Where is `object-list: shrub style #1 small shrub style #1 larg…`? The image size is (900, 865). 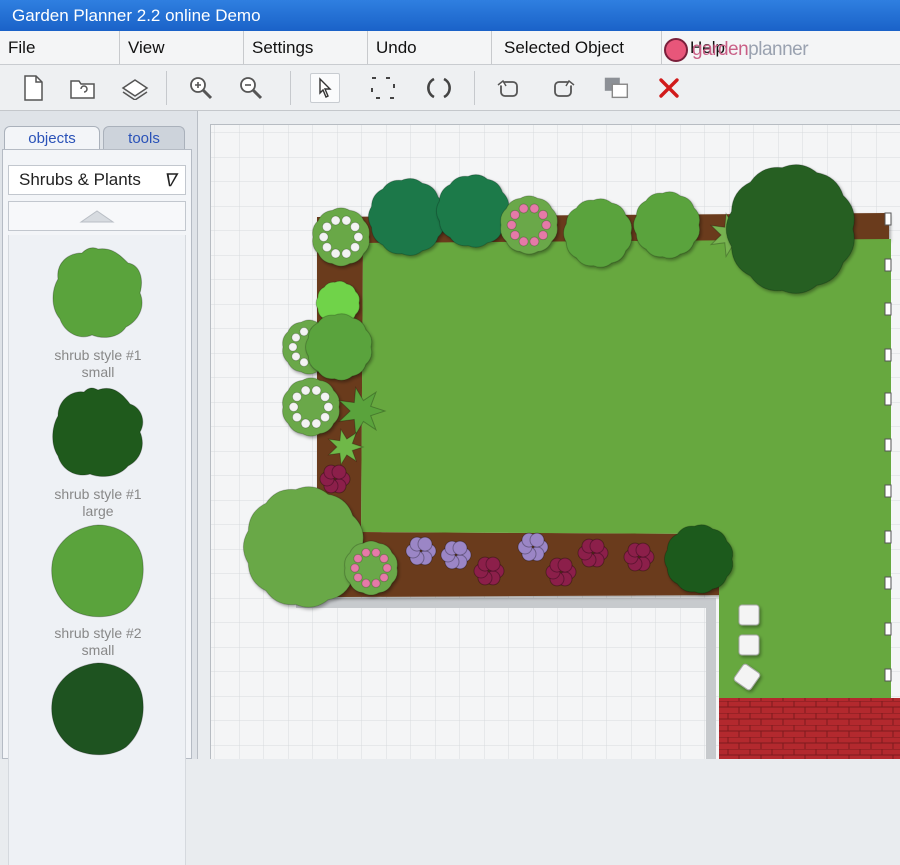 object-list: shrub style #1 small shrub style #1 larg… is located at coordinates (97, 550).